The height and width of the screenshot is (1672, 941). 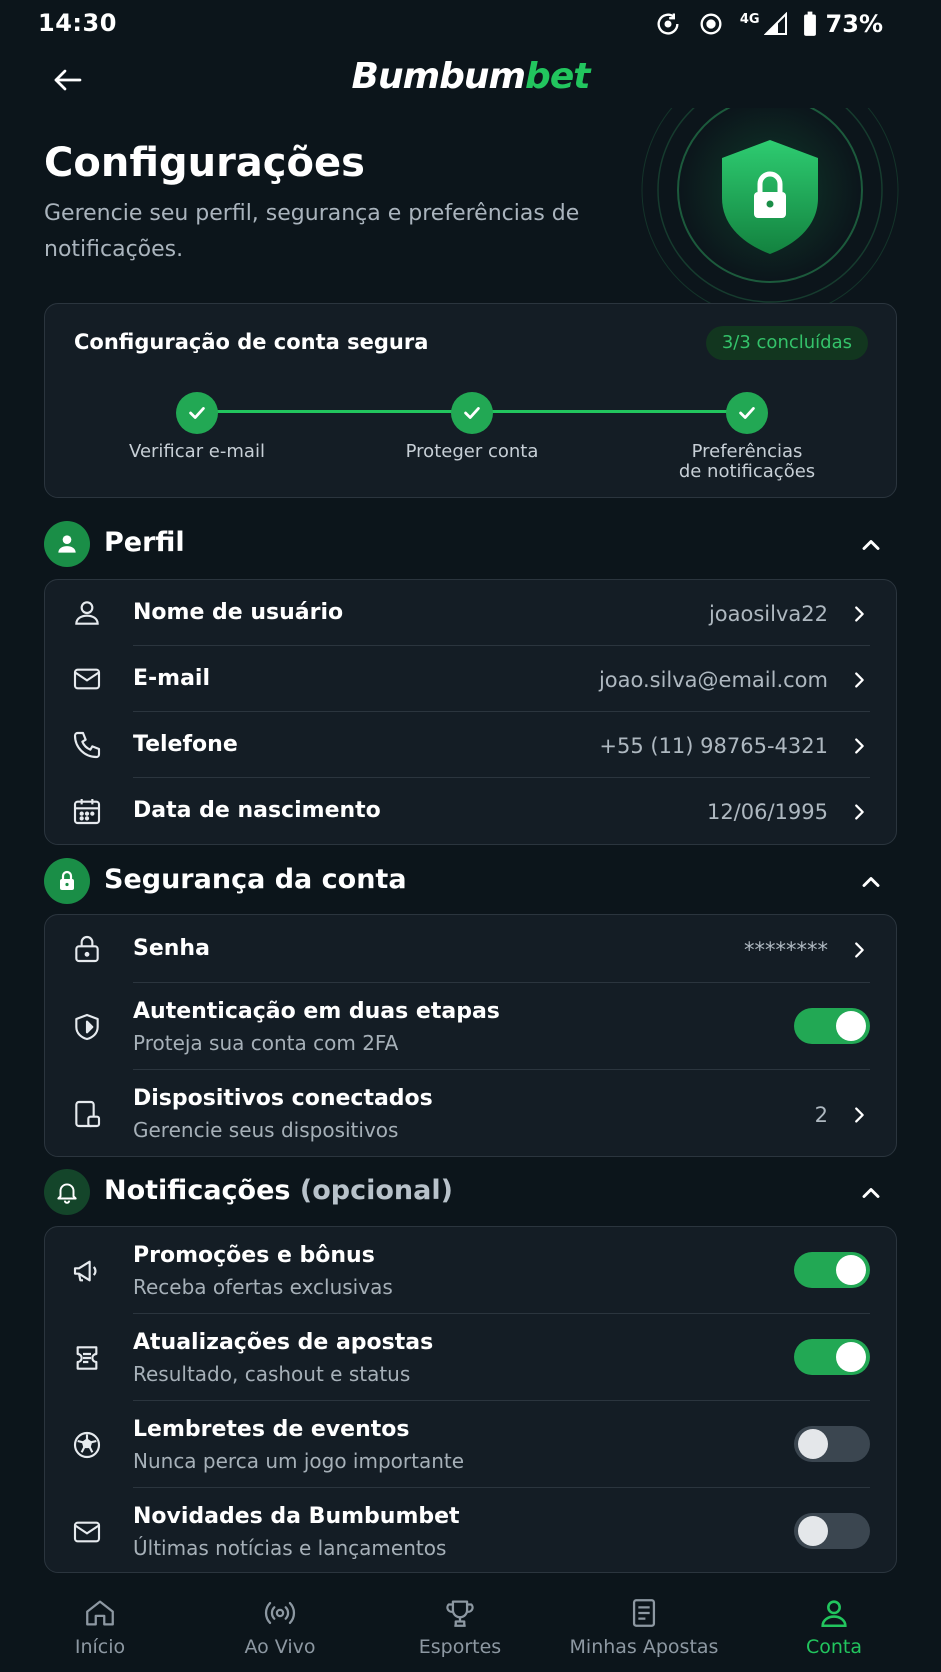 I want to click on battery-percent: 73%, so click(x=854, y=24).